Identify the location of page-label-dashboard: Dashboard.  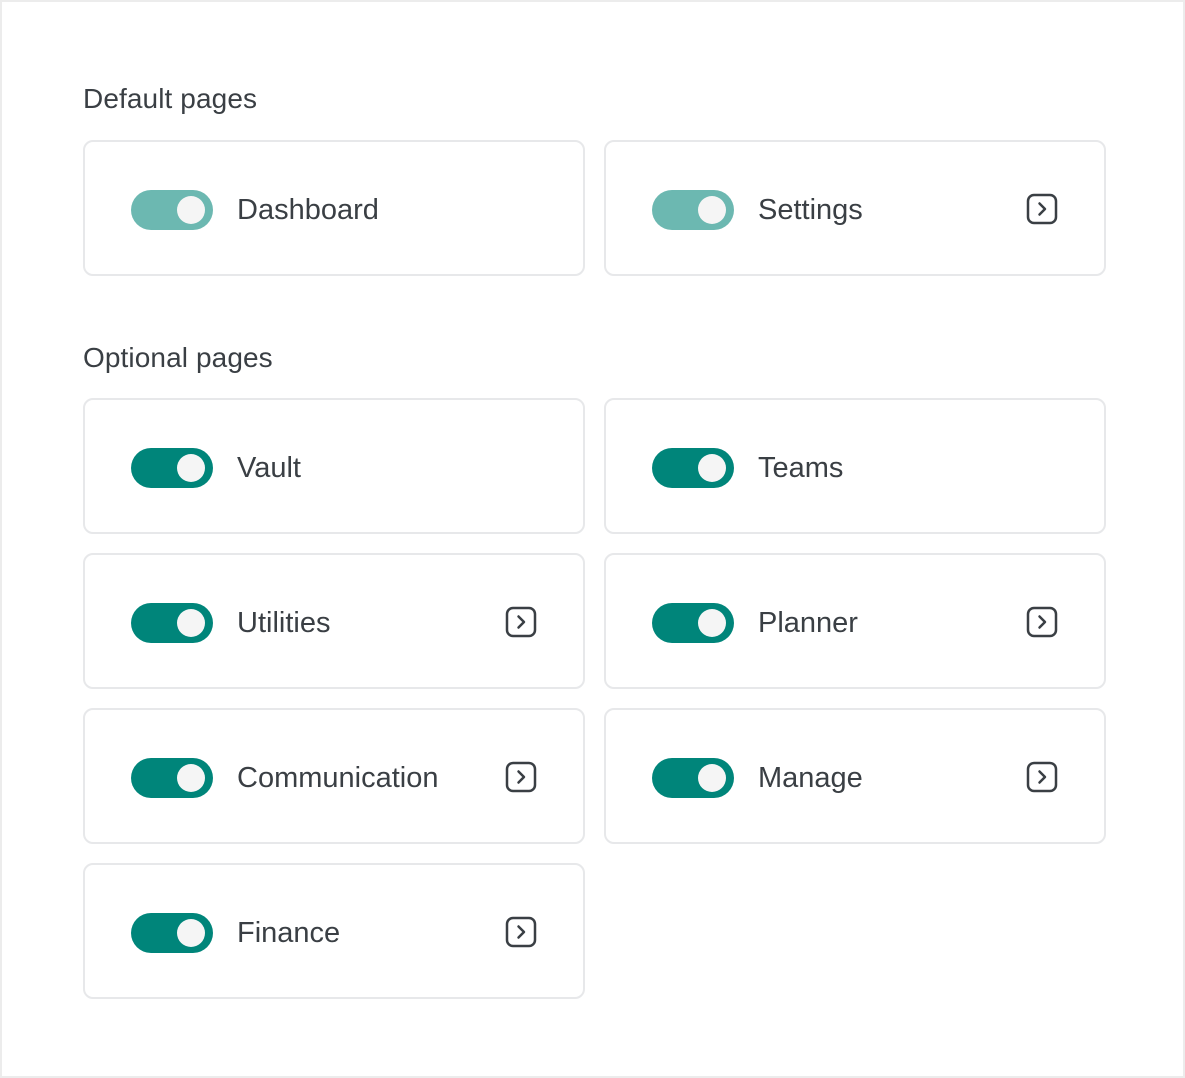
(308, 210).